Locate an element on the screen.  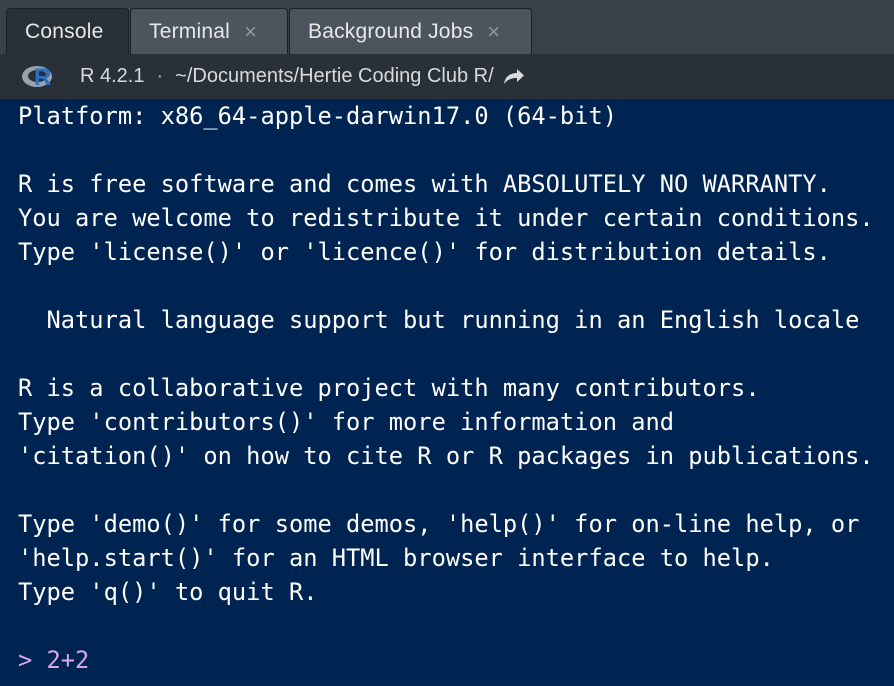
tab-terminal-label: Terminal is located at coordinates (189, 31).